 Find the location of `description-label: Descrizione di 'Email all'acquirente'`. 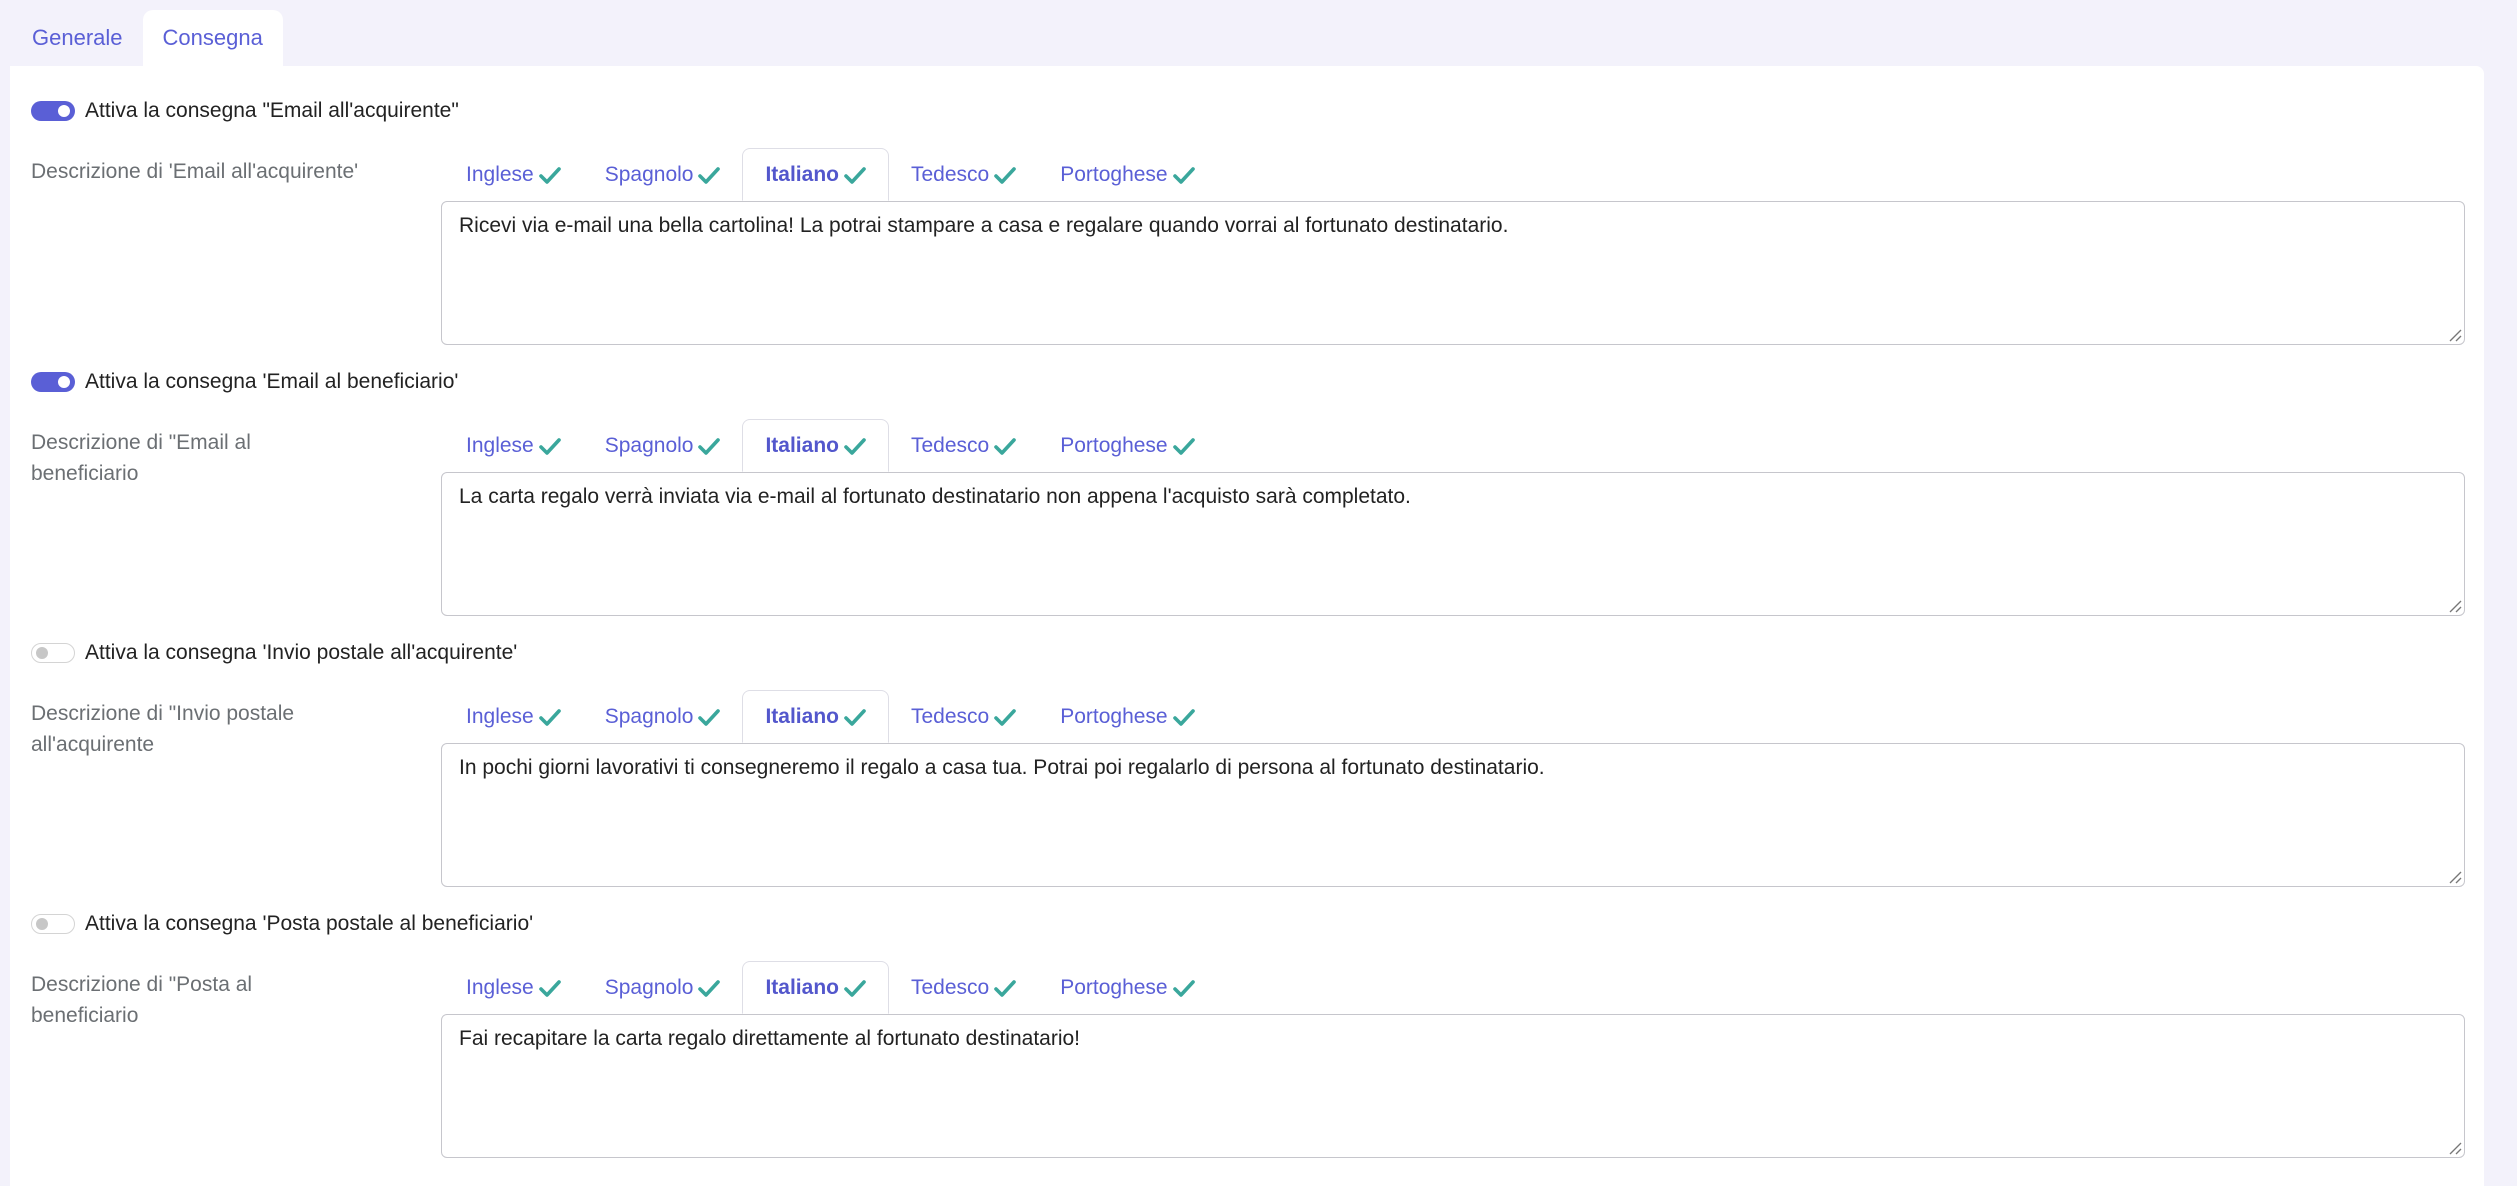

description-label: Descrizione di 'Email all'acquirente' is located at coordinates (195, 171).